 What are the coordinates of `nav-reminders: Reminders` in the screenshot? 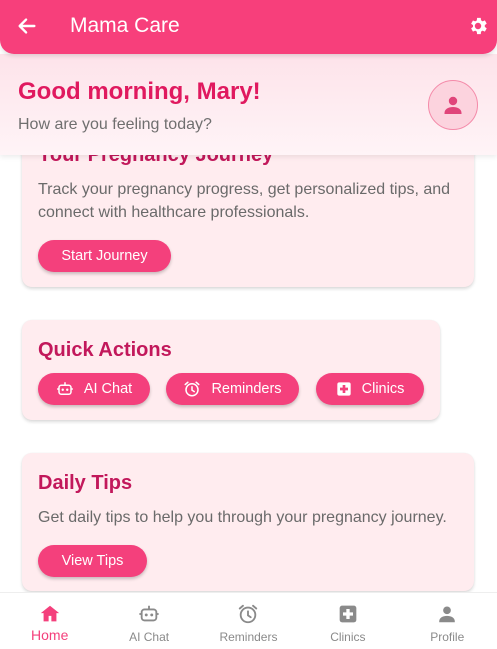 It's located at (248, 621).